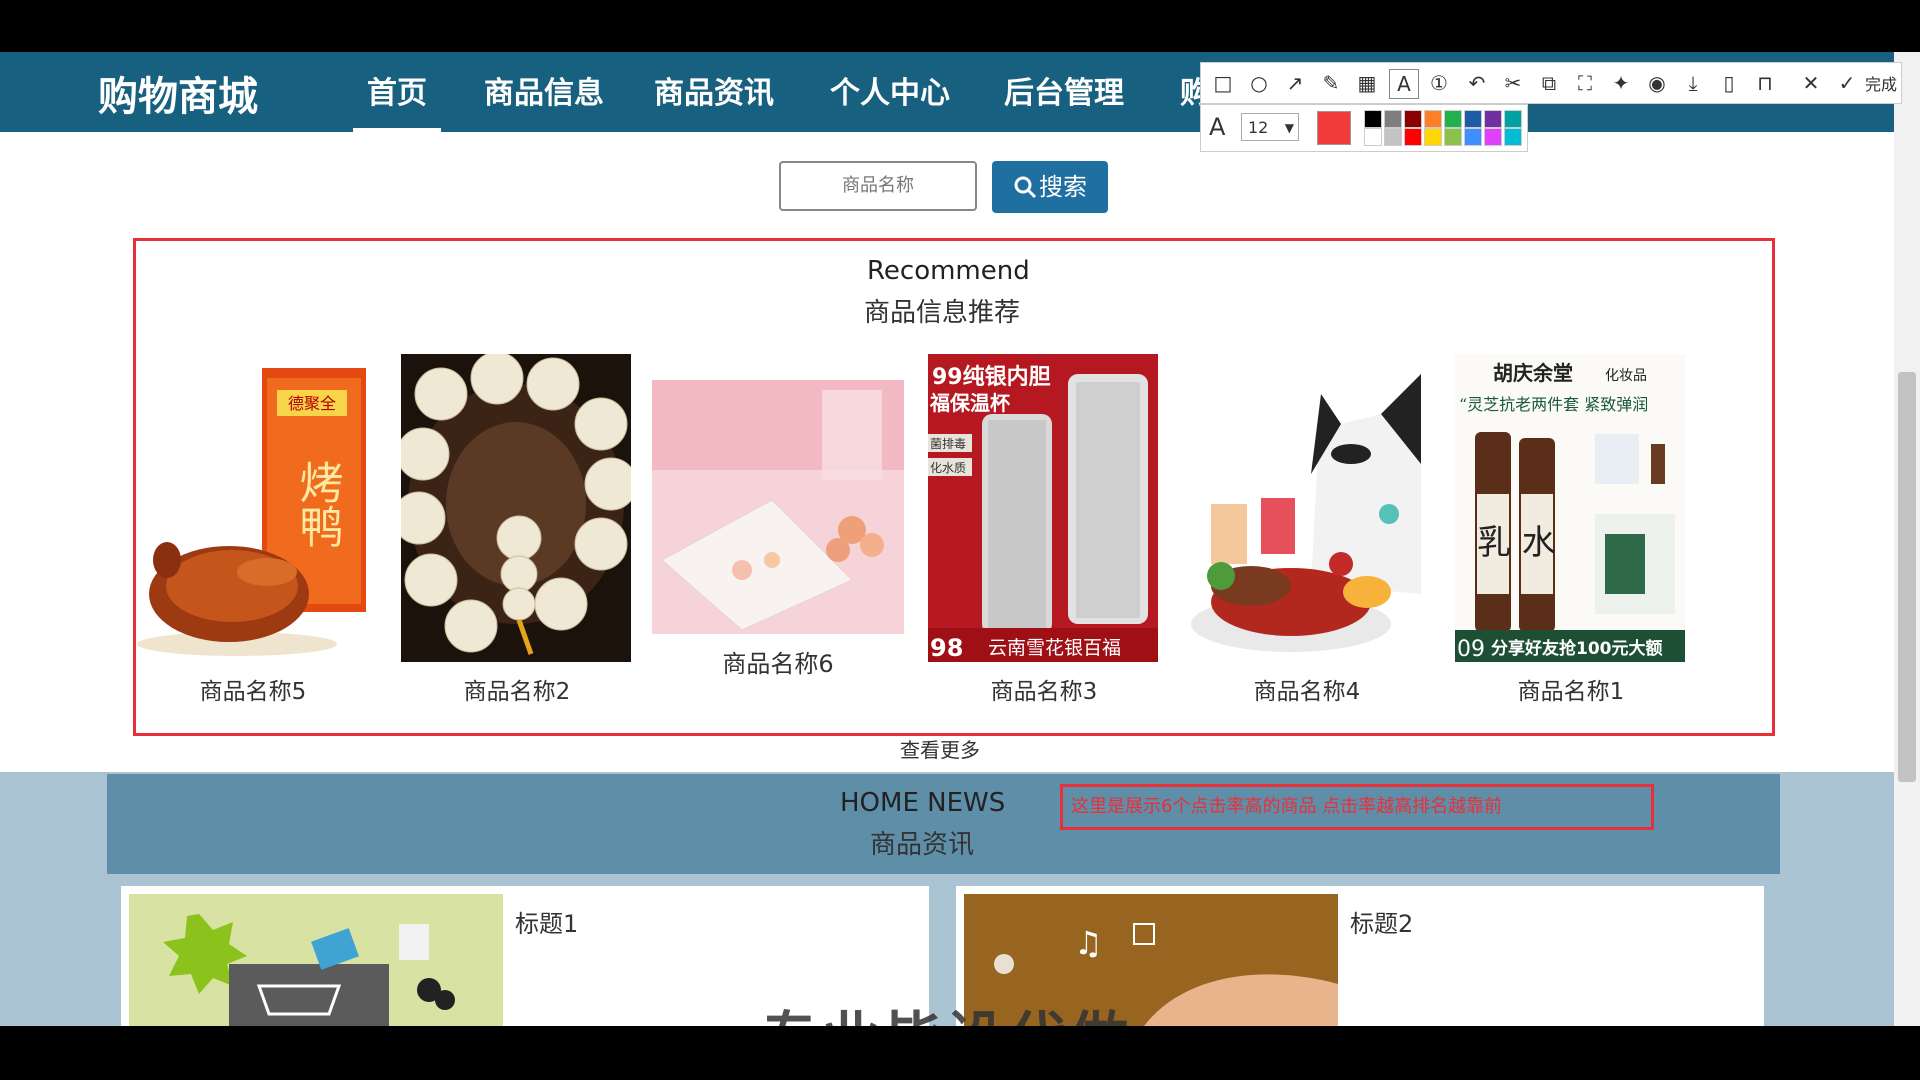  What do you see at coordinates (1516, 543) in the screenshot?
I see `cosmetics-label-text: 乳 水` at bounding box center [1516, 543].